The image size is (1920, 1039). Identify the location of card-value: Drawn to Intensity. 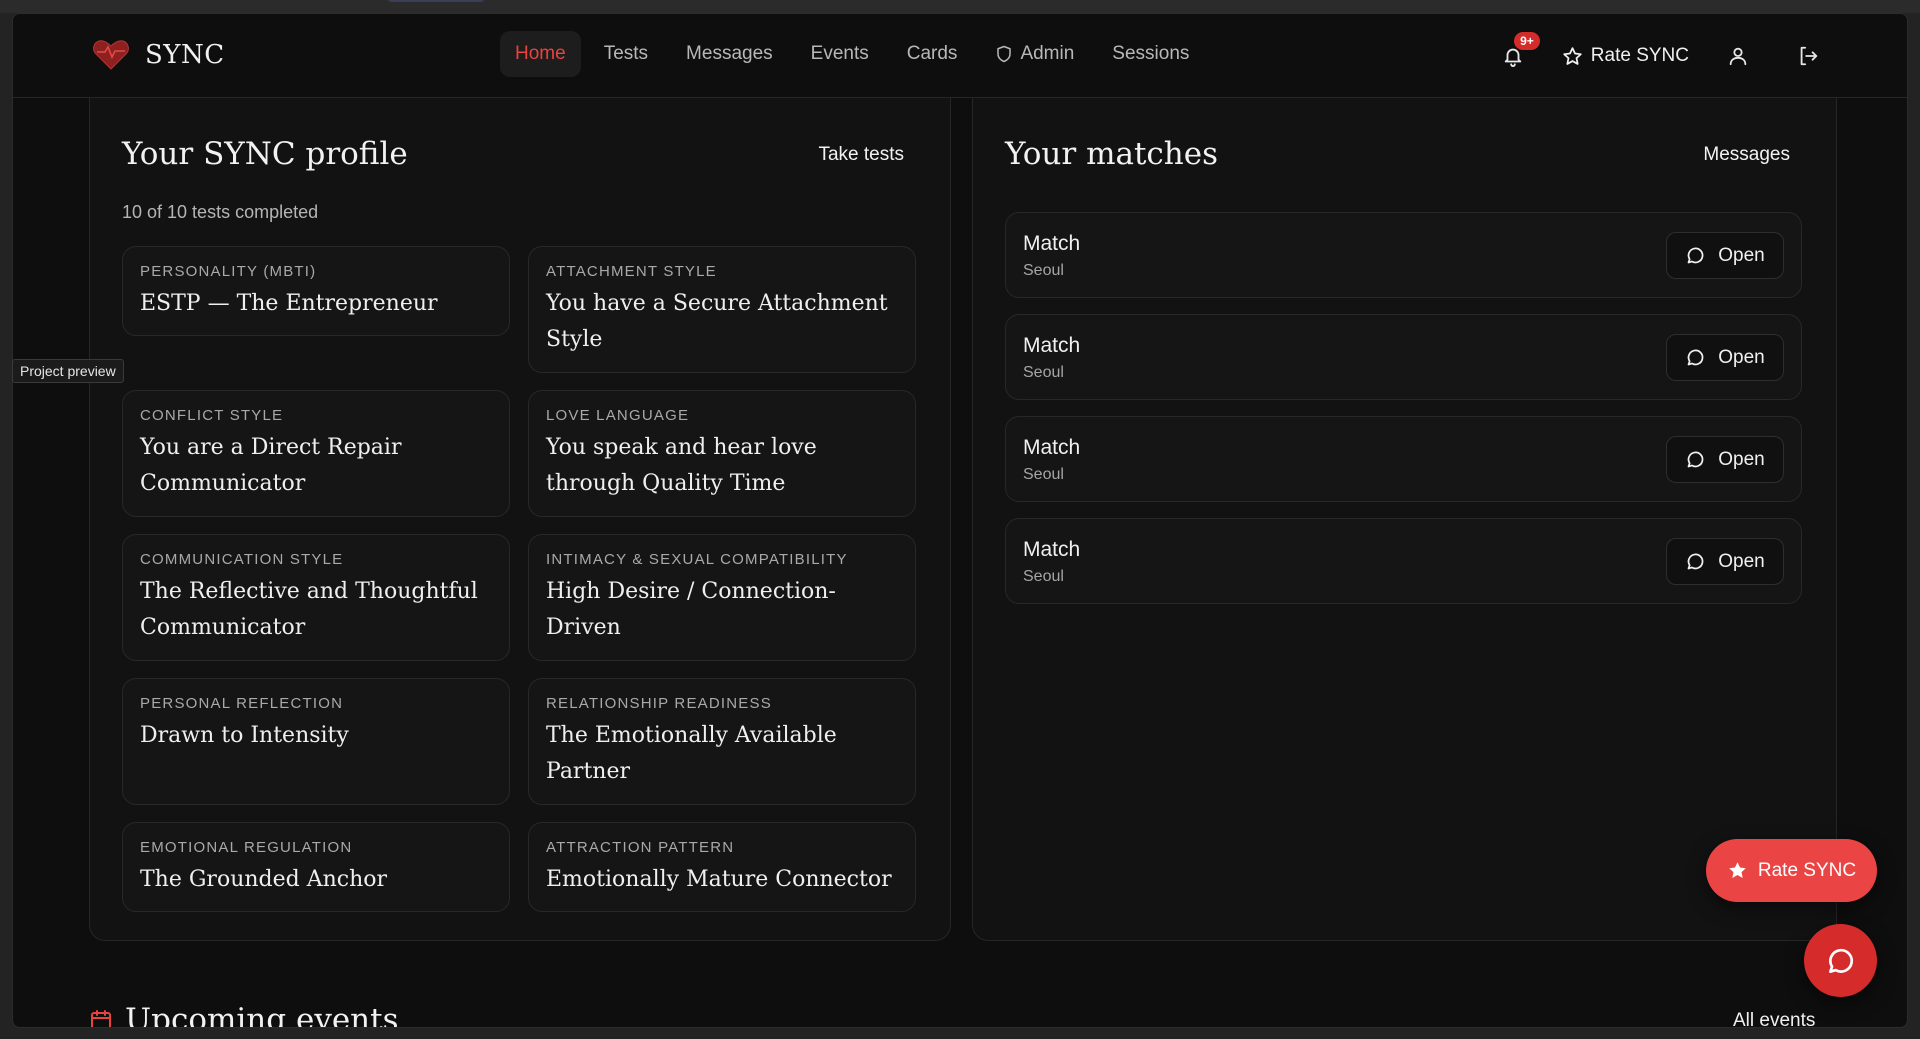
(244, 735).